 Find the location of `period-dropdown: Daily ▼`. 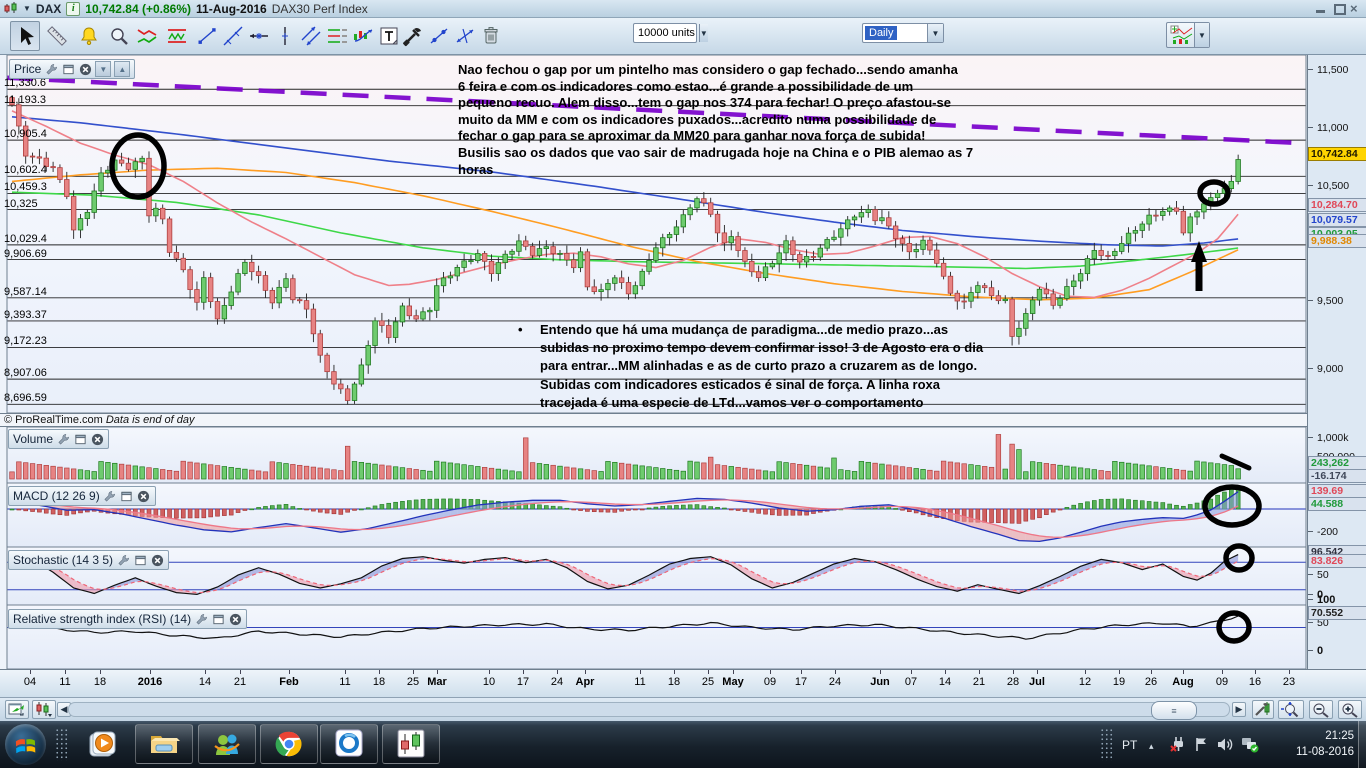

period-dropdown: Daily ▼ is located at coordinates (903, 33).